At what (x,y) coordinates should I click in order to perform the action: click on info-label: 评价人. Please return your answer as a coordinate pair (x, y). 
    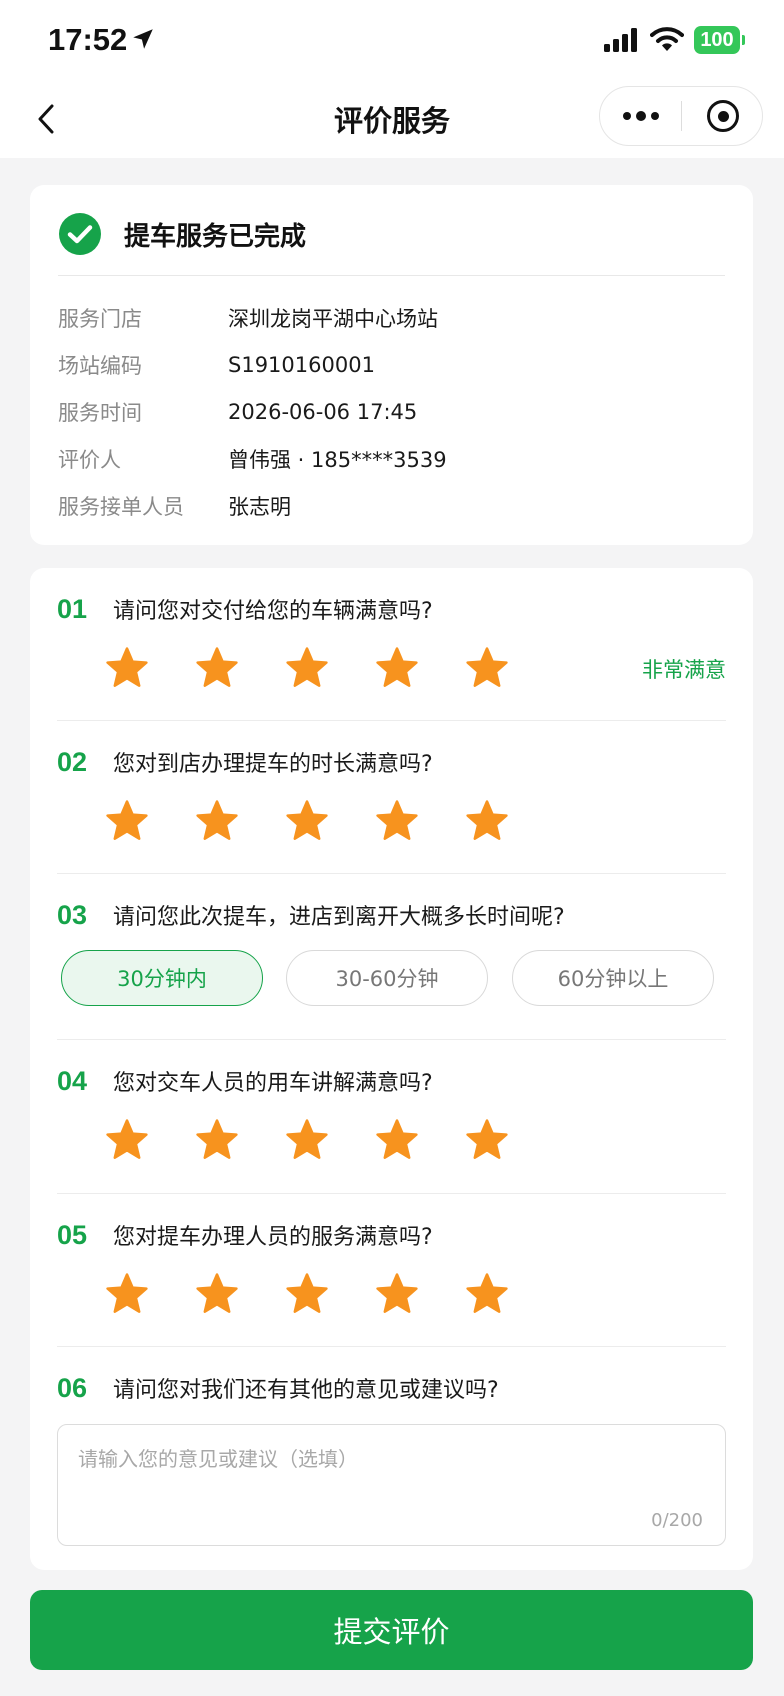
    Looking at the image, I should click on (89, 460).